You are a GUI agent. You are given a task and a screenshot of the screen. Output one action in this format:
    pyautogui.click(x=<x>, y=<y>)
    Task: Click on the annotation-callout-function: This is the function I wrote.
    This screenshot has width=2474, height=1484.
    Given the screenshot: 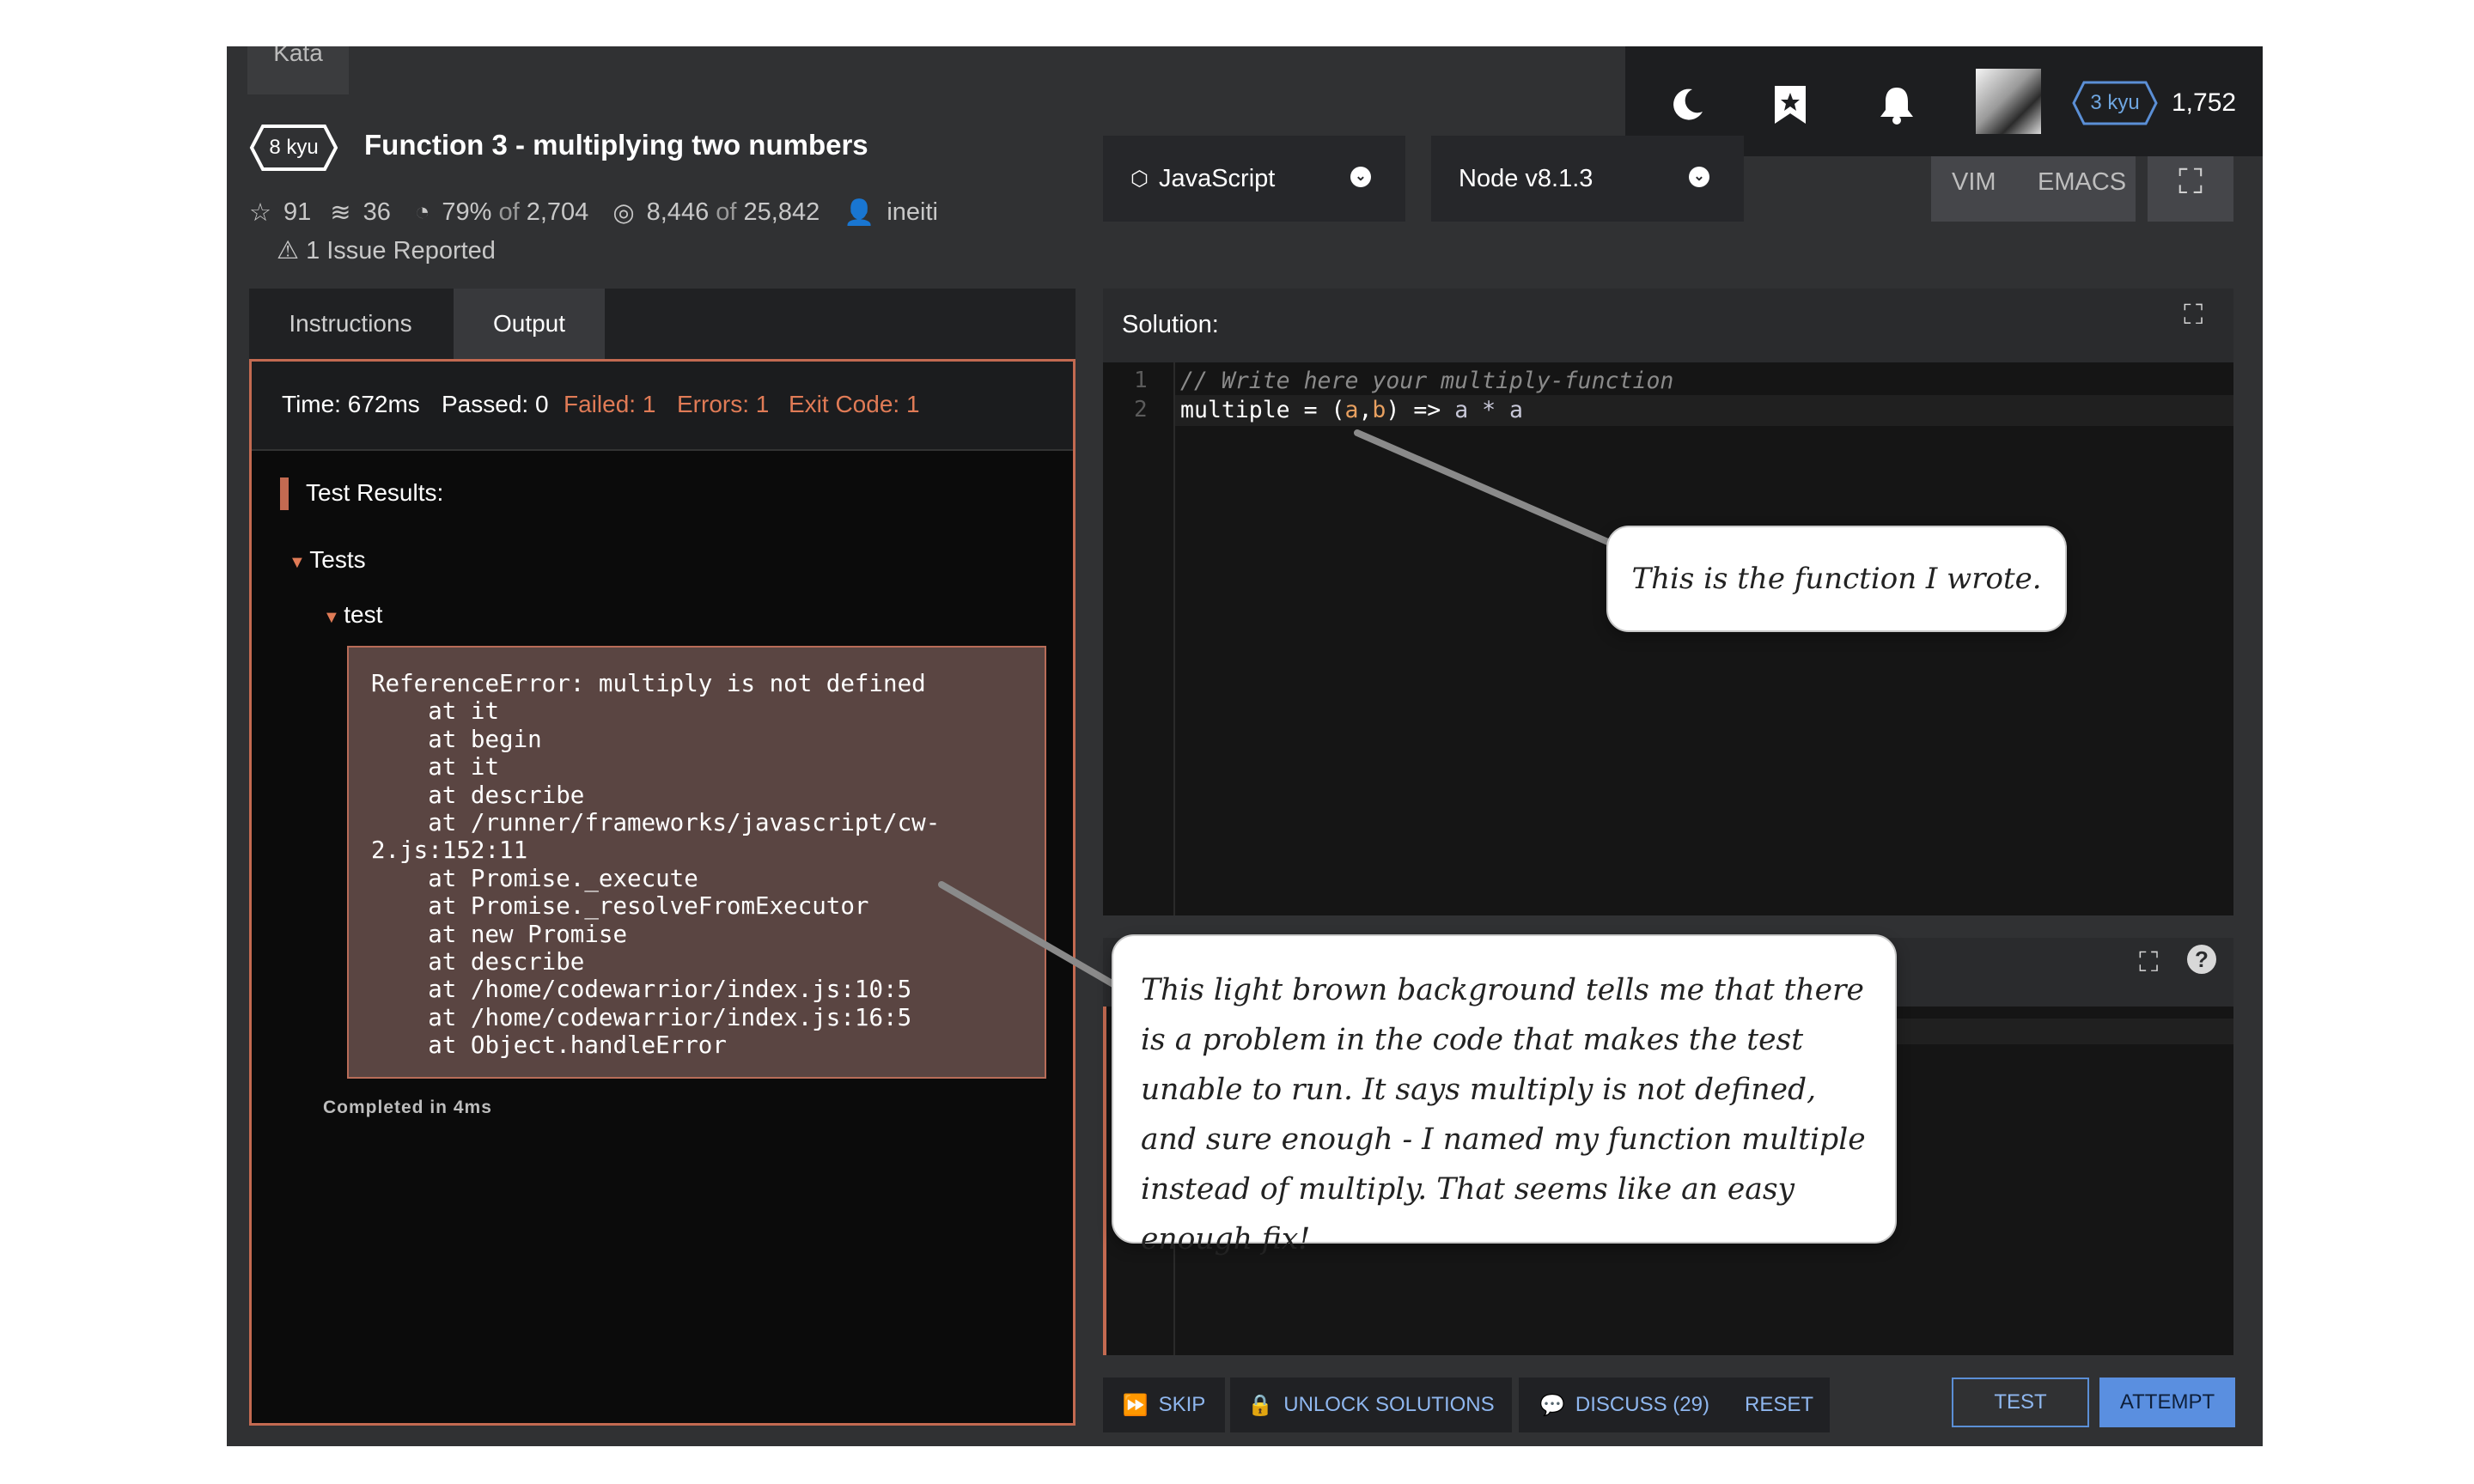 What is the action you would take?
    pyautogui.click(x=1836, y=579)
    